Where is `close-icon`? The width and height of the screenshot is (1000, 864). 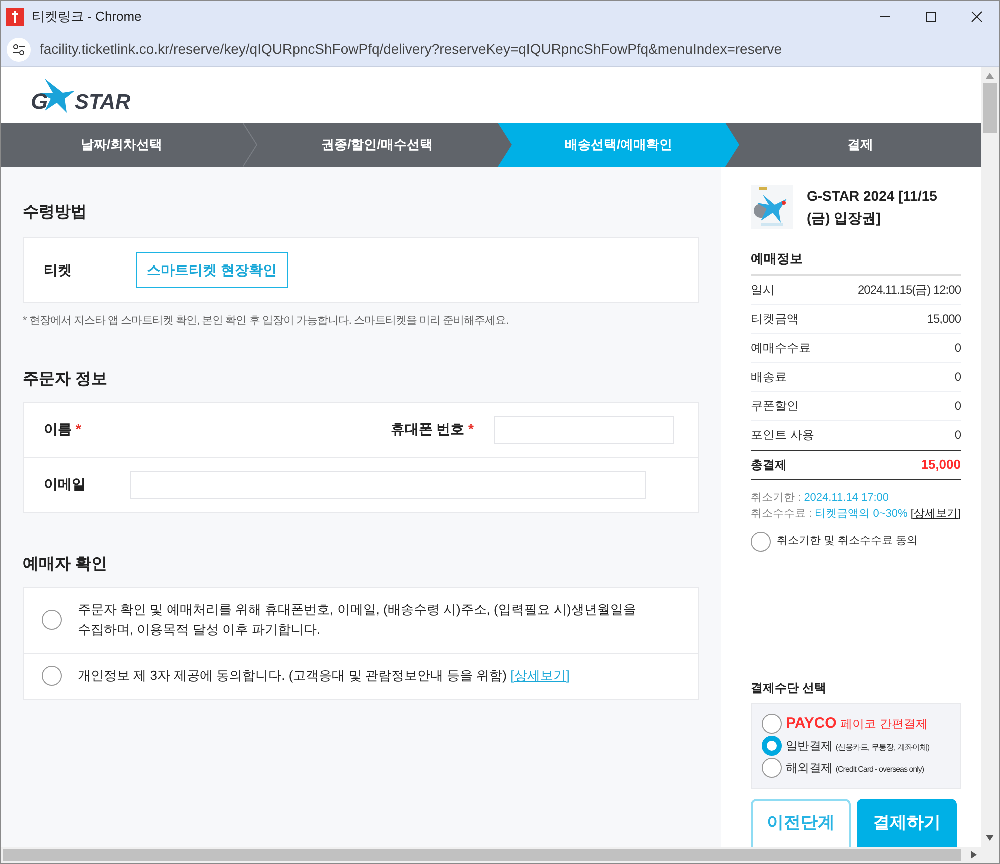
close-icon is located at coordinates (977, 17).